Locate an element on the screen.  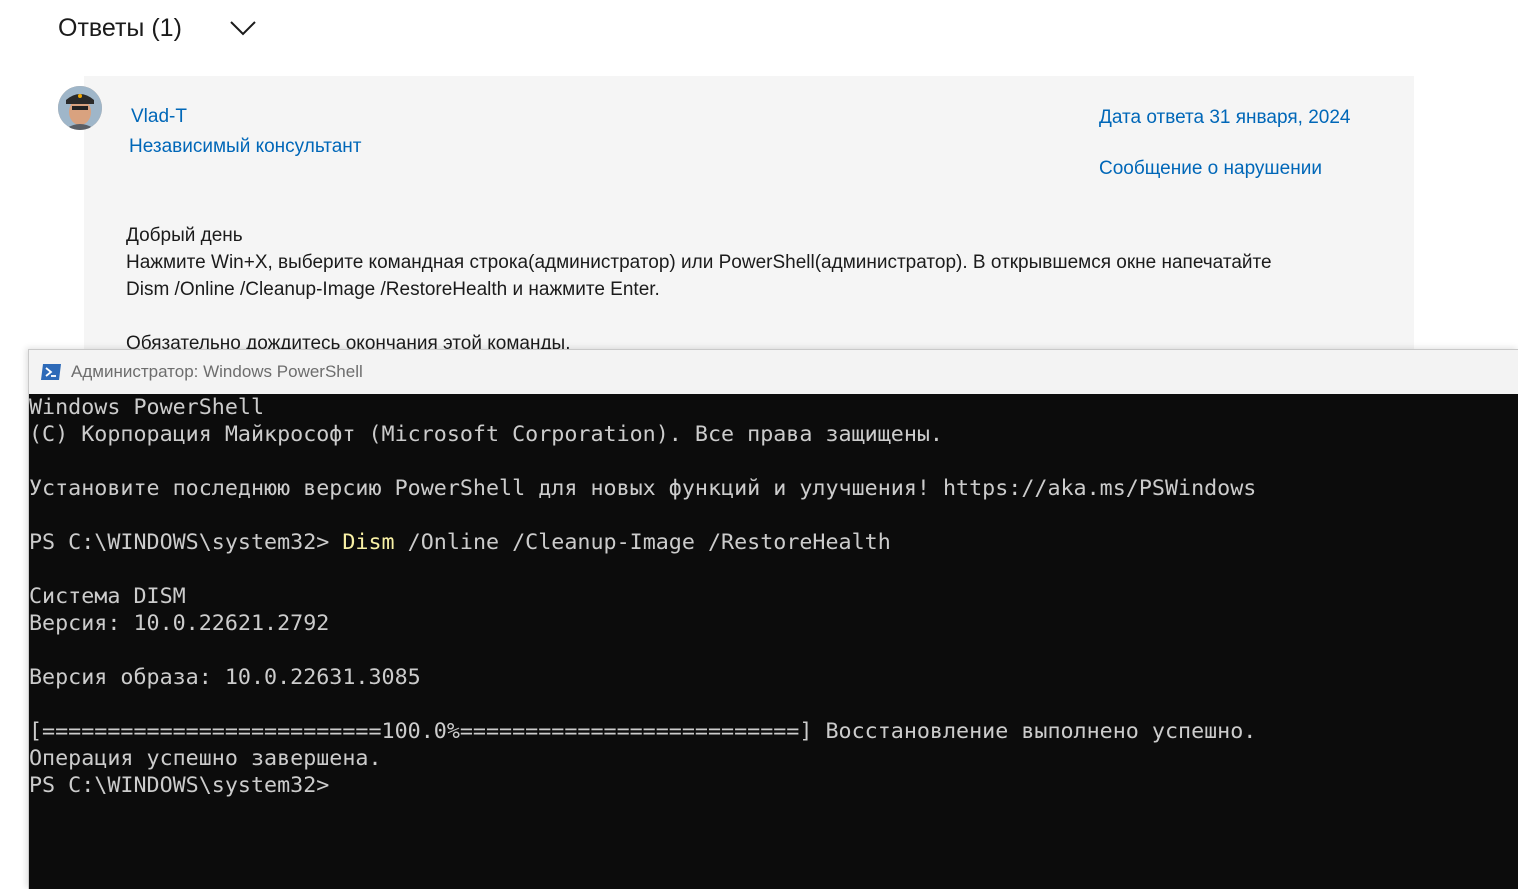
console-line: Windows PowerShell is located at coordinates (147, 407).